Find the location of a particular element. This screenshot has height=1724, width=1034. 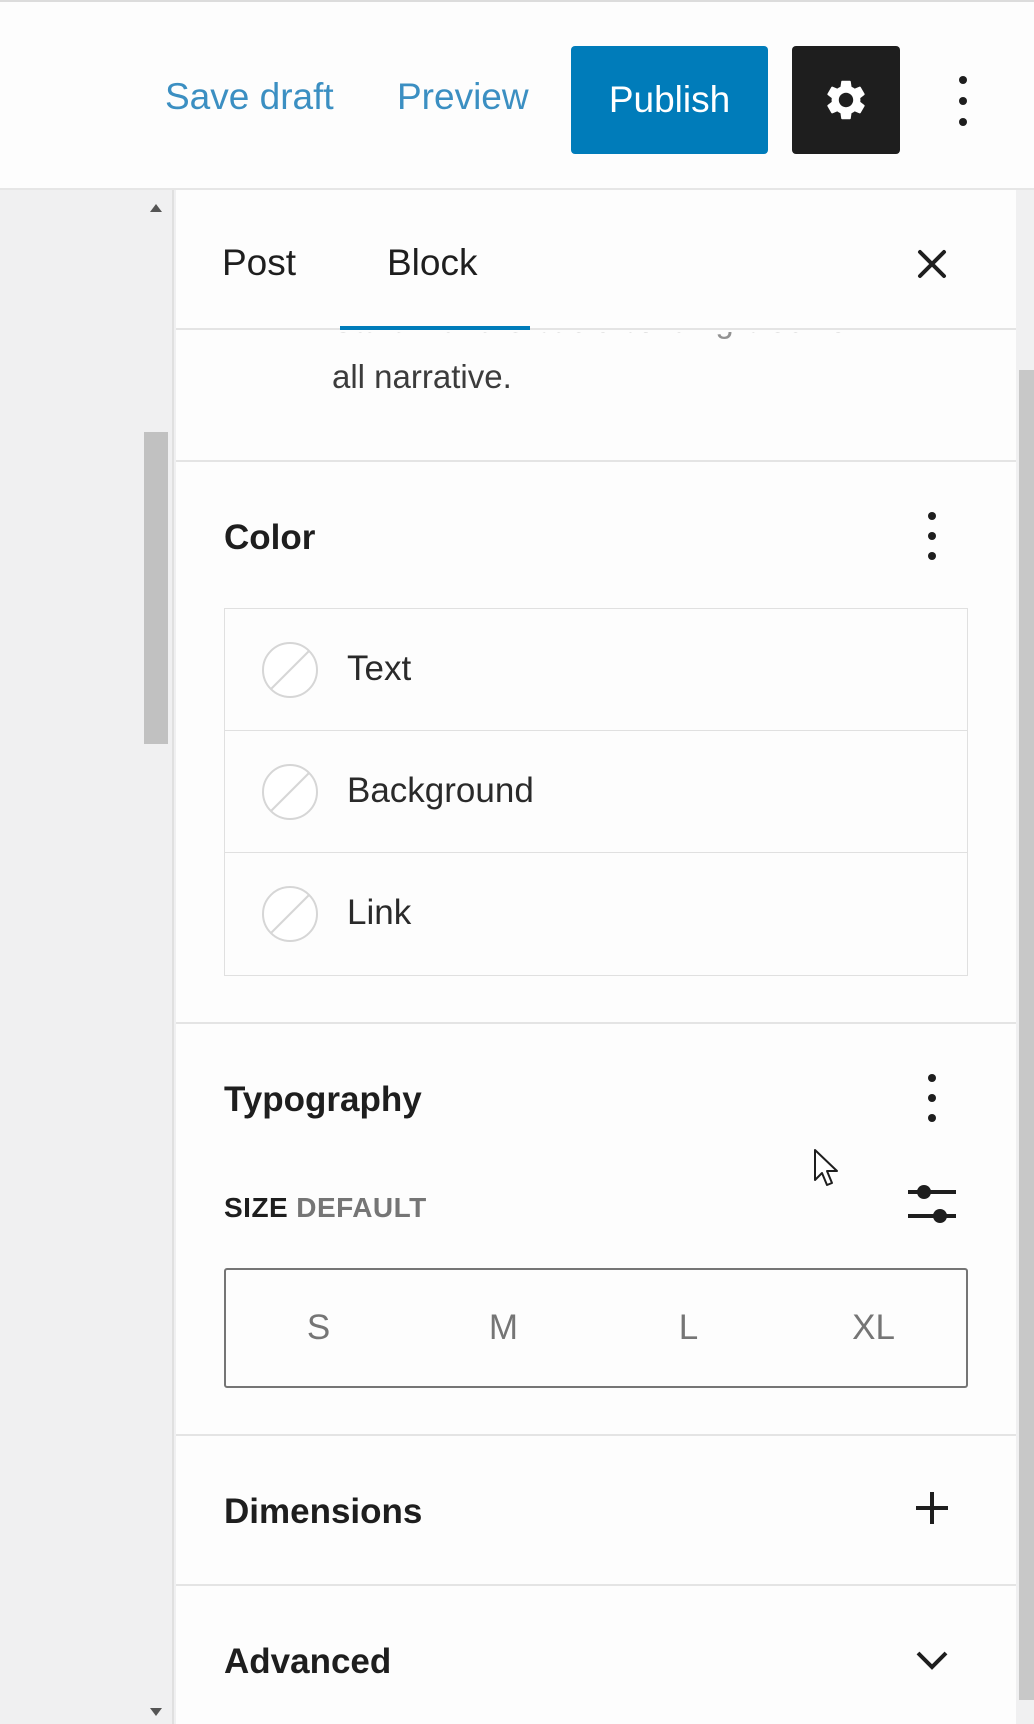

color-panel-title: Color is located at coordinates (270, 537).